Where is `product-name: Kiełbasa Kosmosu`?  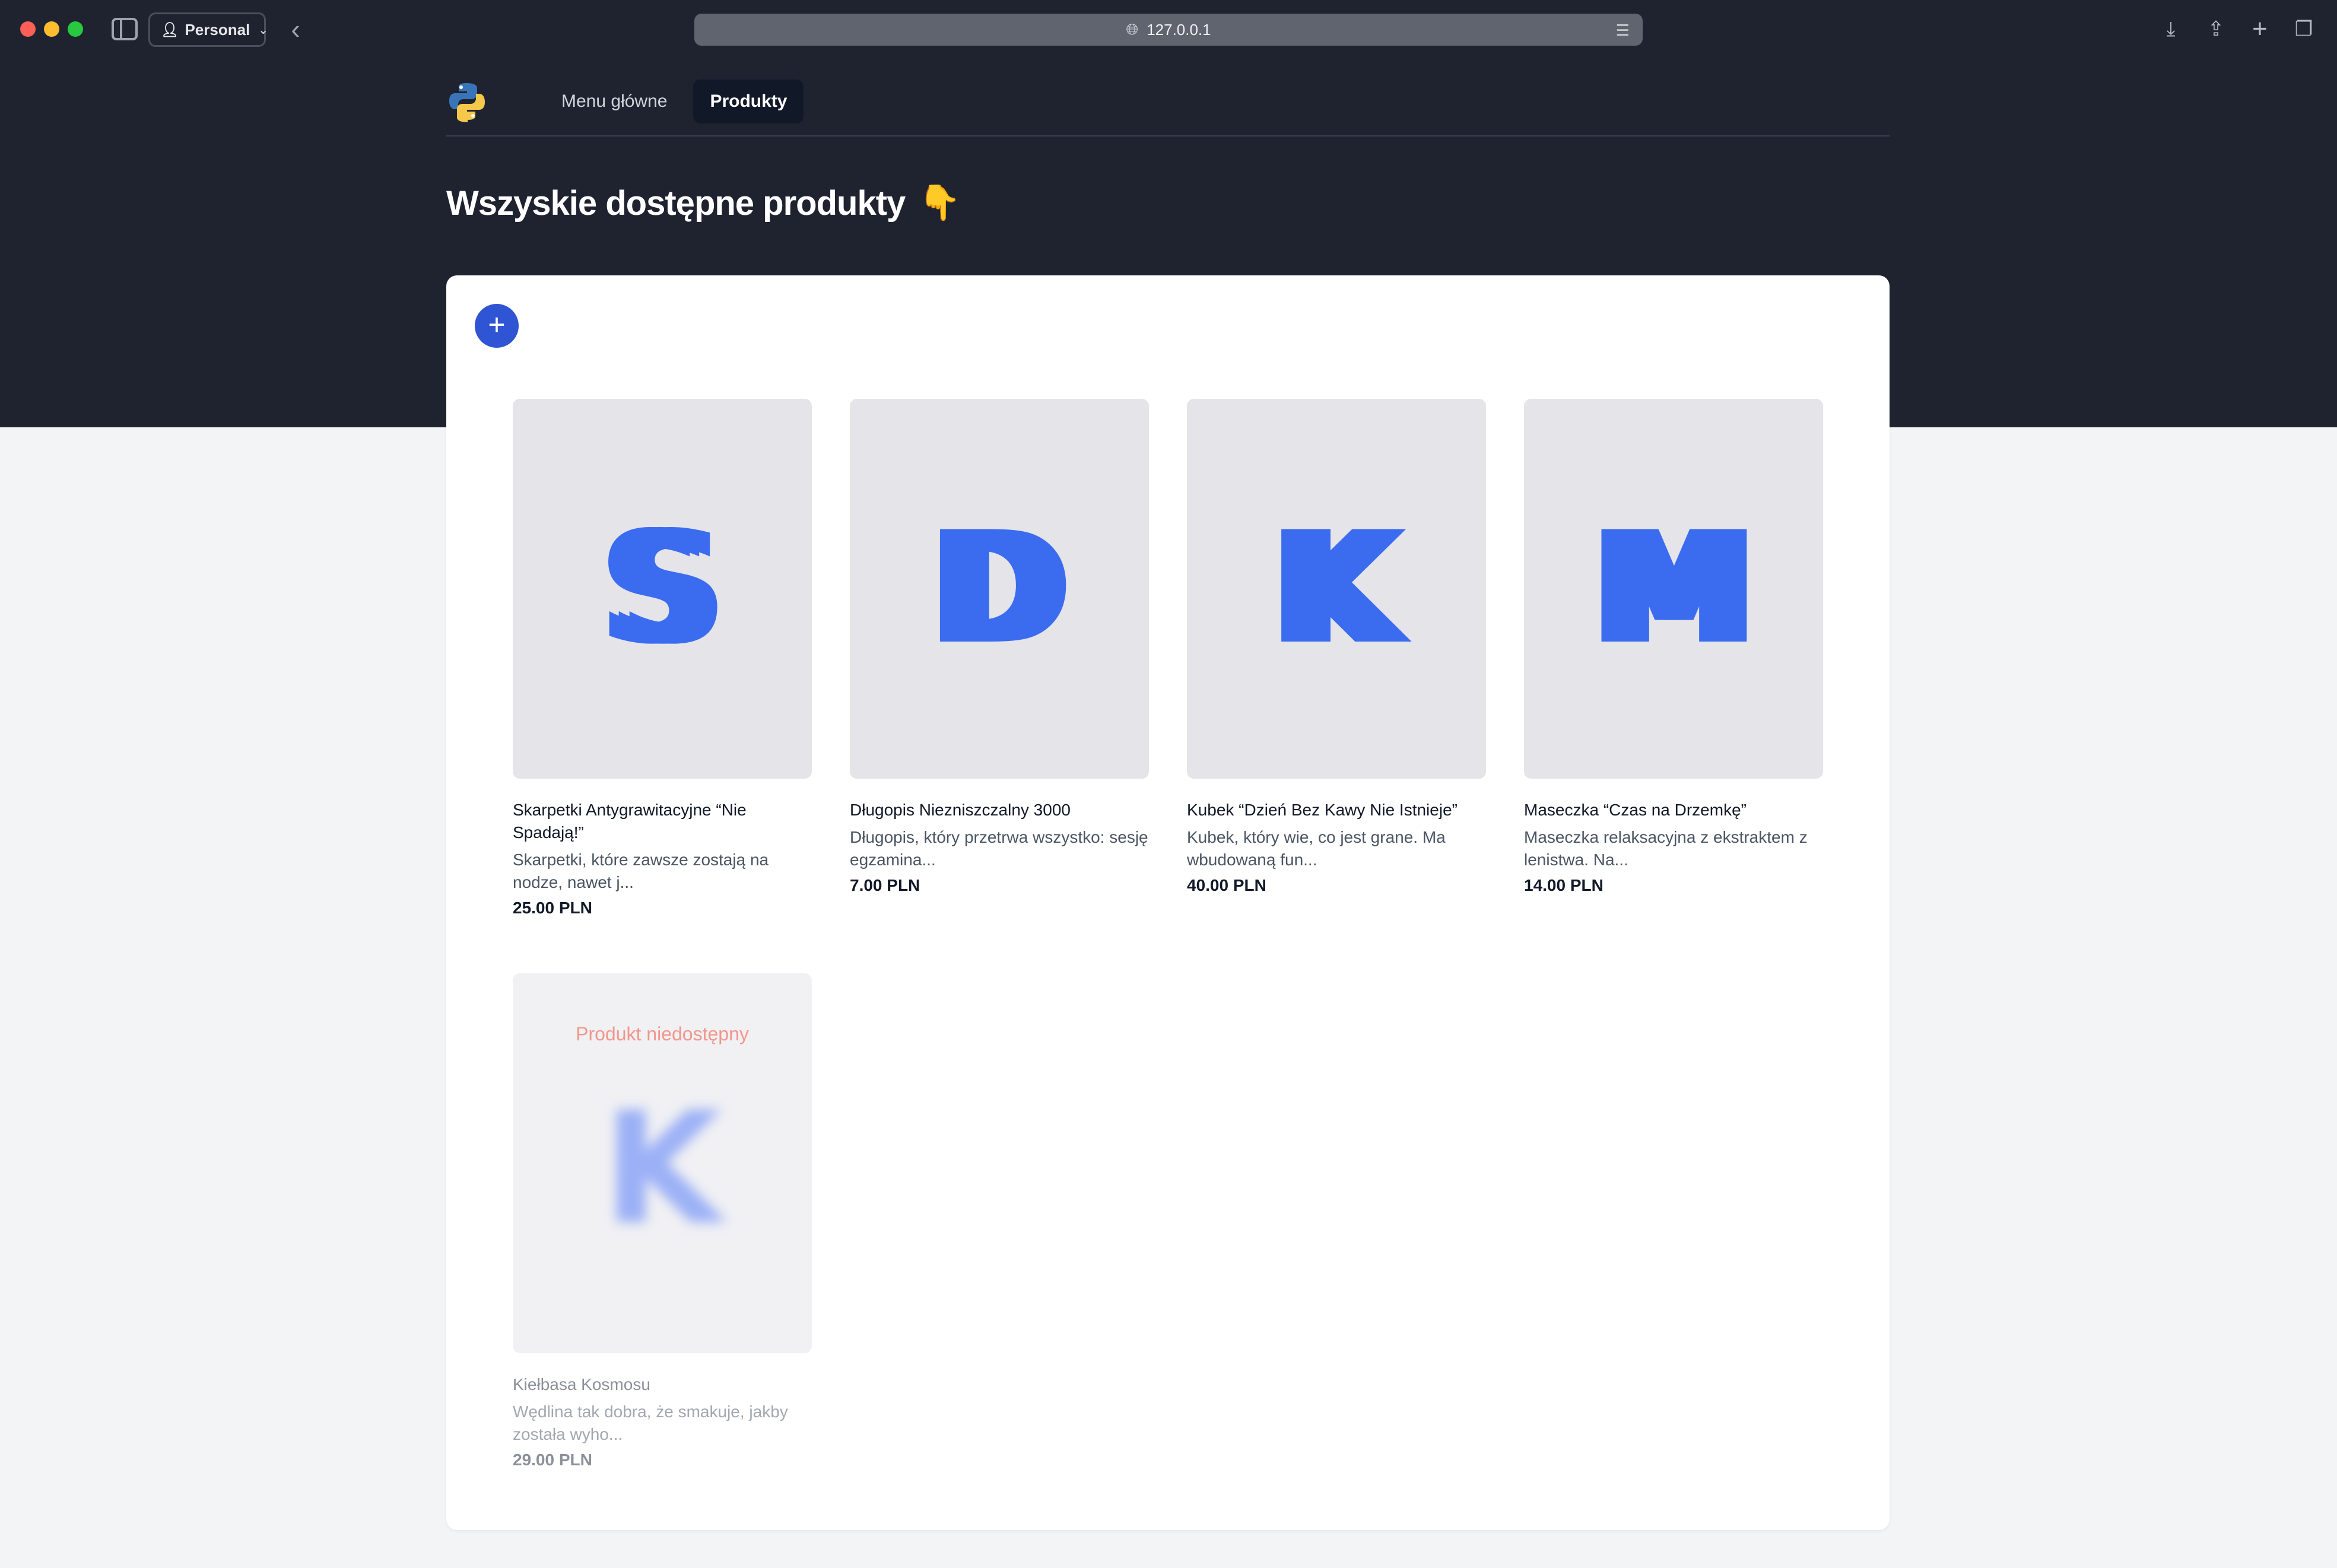 product-name: Kiełbasa Kosmosu is located at coordinates (662, 1384).